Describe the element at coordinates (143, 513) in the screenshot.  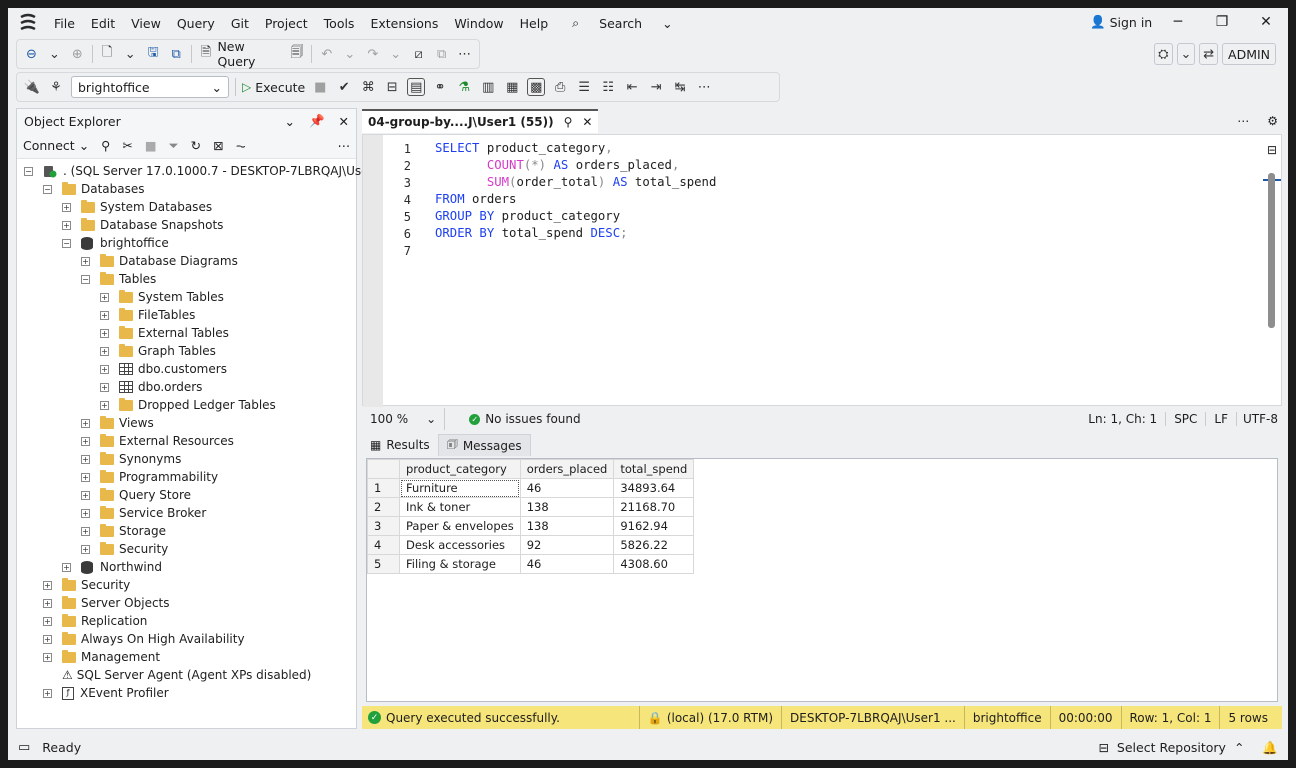
I see `tree-service-broker: + Service Broker` at that location.